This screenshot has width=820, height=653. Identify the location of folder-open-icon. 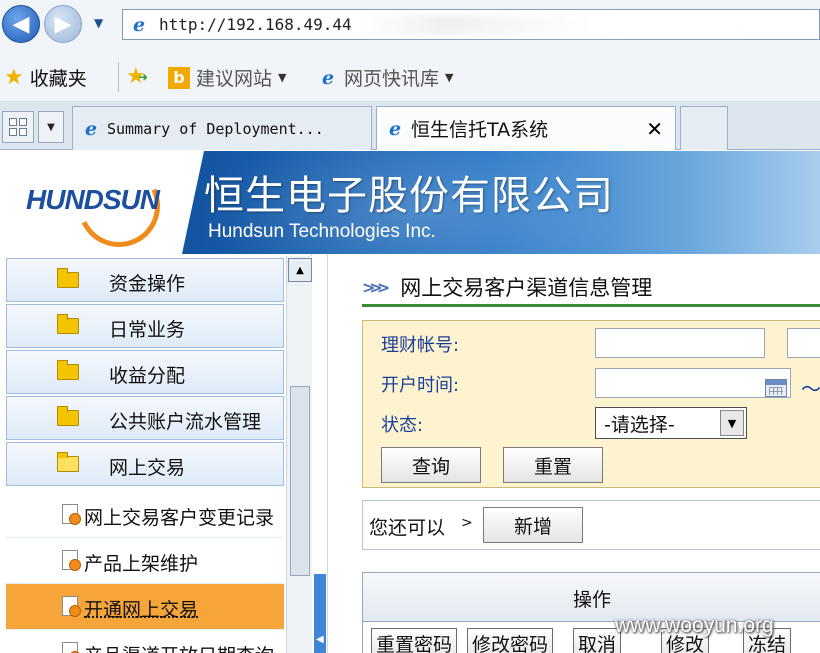
(68, 462).